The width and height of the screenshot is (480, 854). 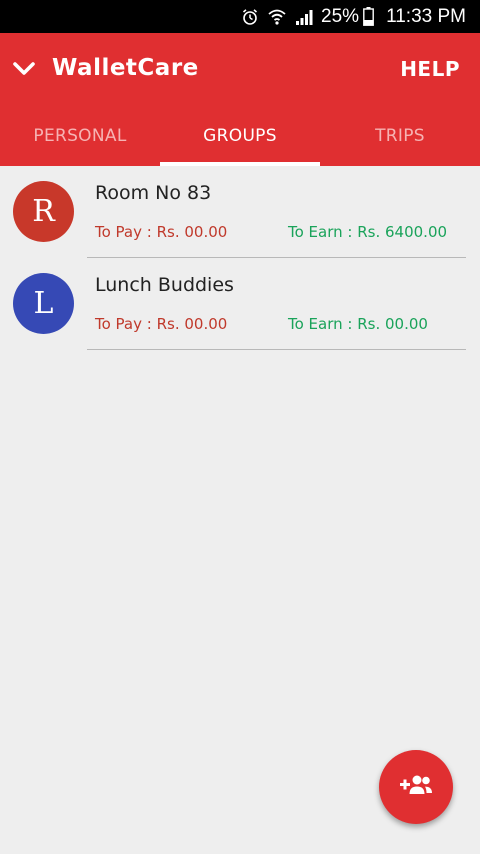 I want to click on to-earn-amount: To Earn : Rs. 6400.00, so click(x=368, y=232).